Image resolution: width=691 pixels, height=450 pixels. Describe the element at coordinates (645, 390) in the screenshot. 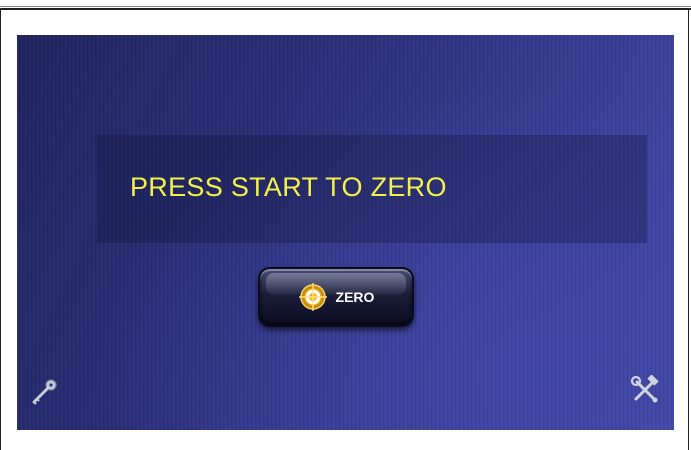

I see `wrench-hammer-icon` at that location.